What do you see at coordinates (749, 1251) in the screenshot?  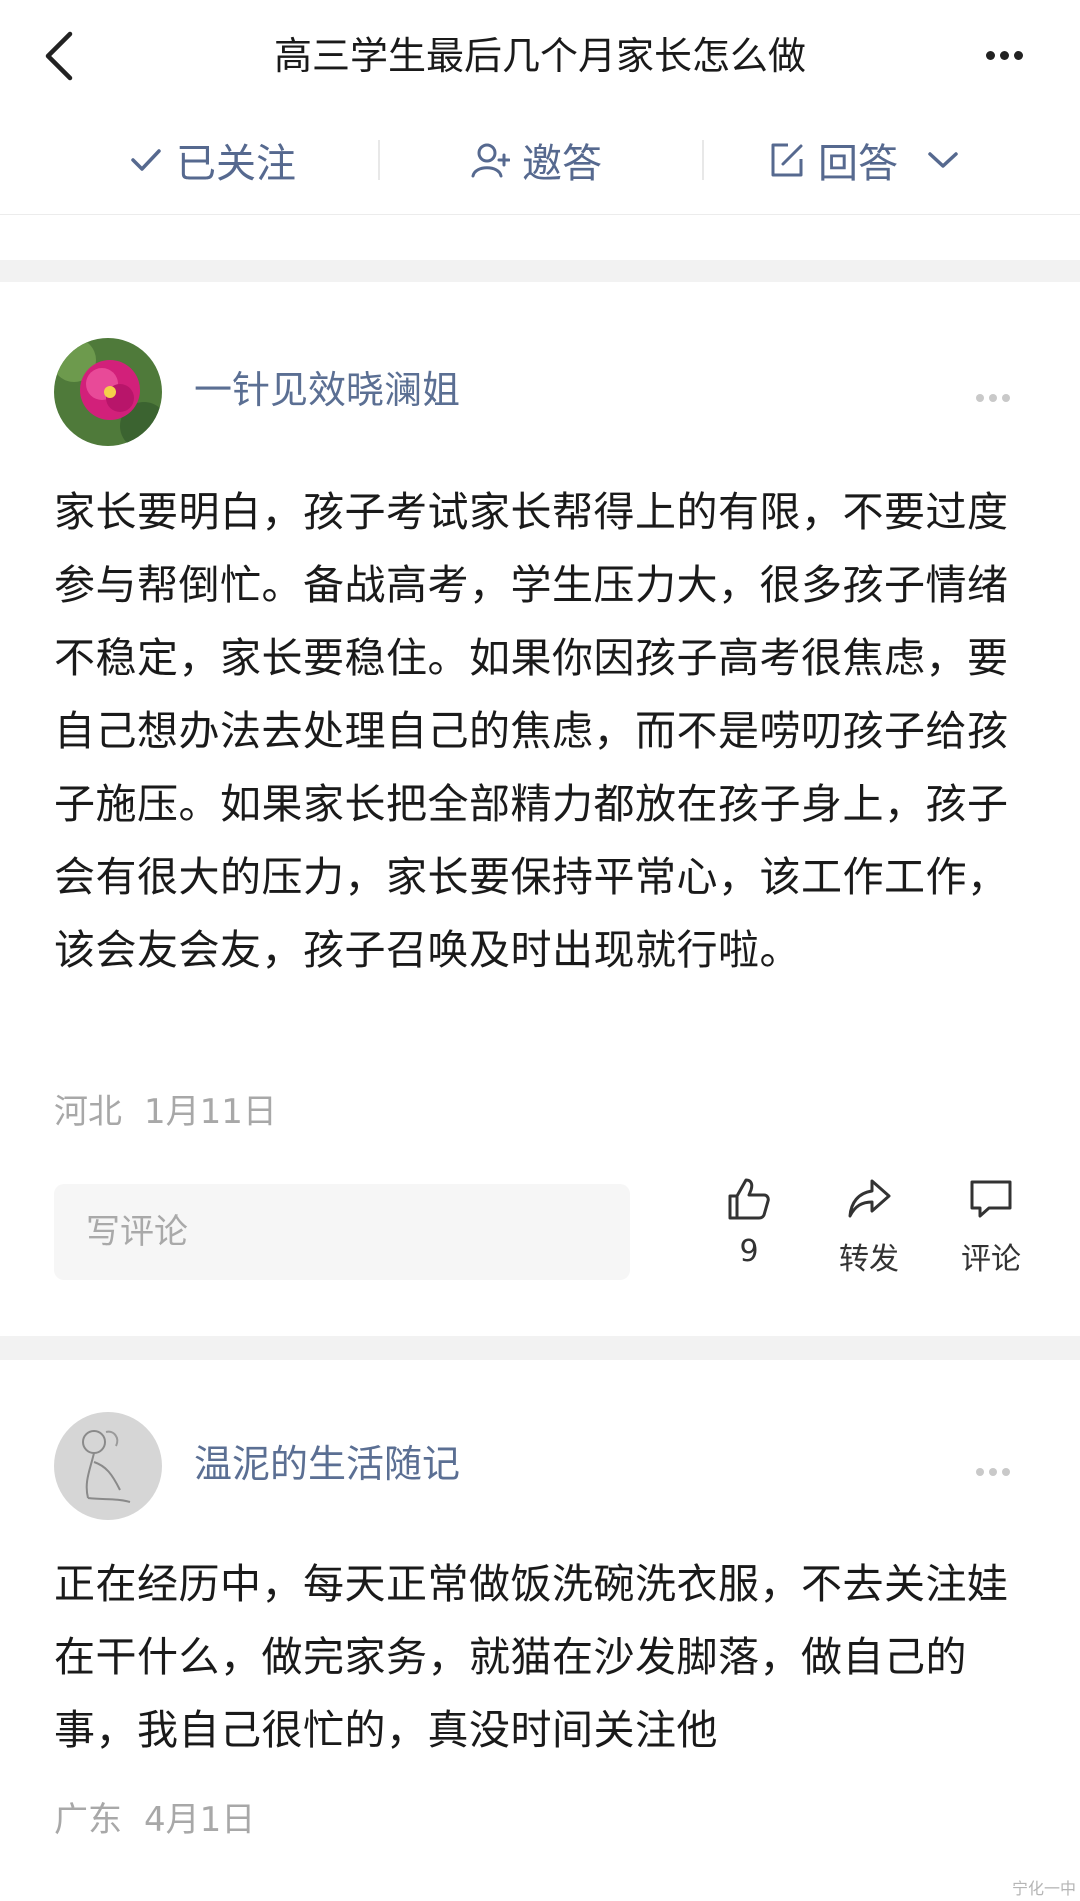 I see `like-count: 9` at bounding box center [749, 1251].